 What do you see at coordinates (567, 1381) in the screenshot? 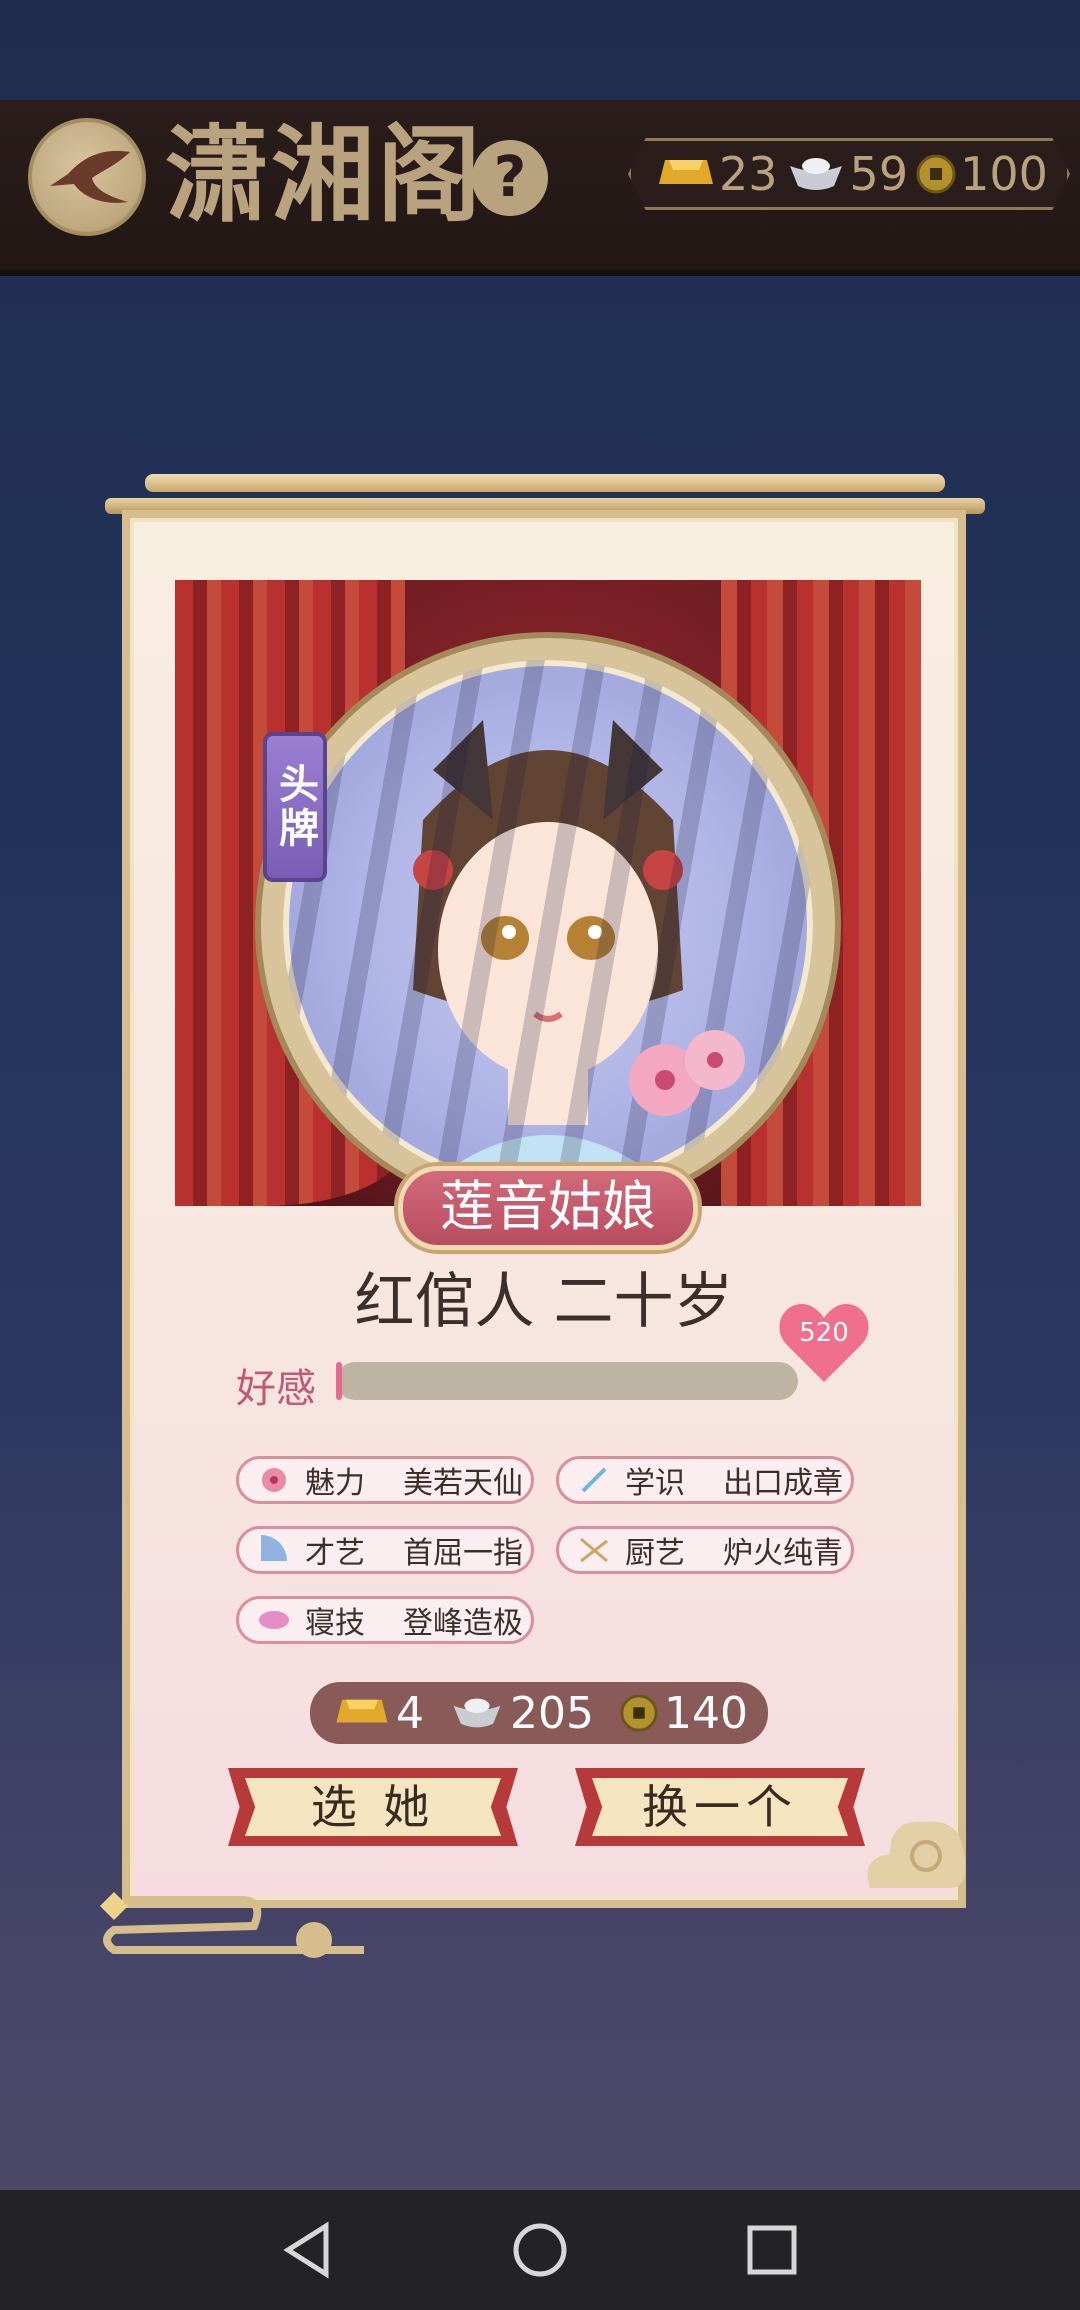
I see `affection-bar` at bounding box center [567, 1381].